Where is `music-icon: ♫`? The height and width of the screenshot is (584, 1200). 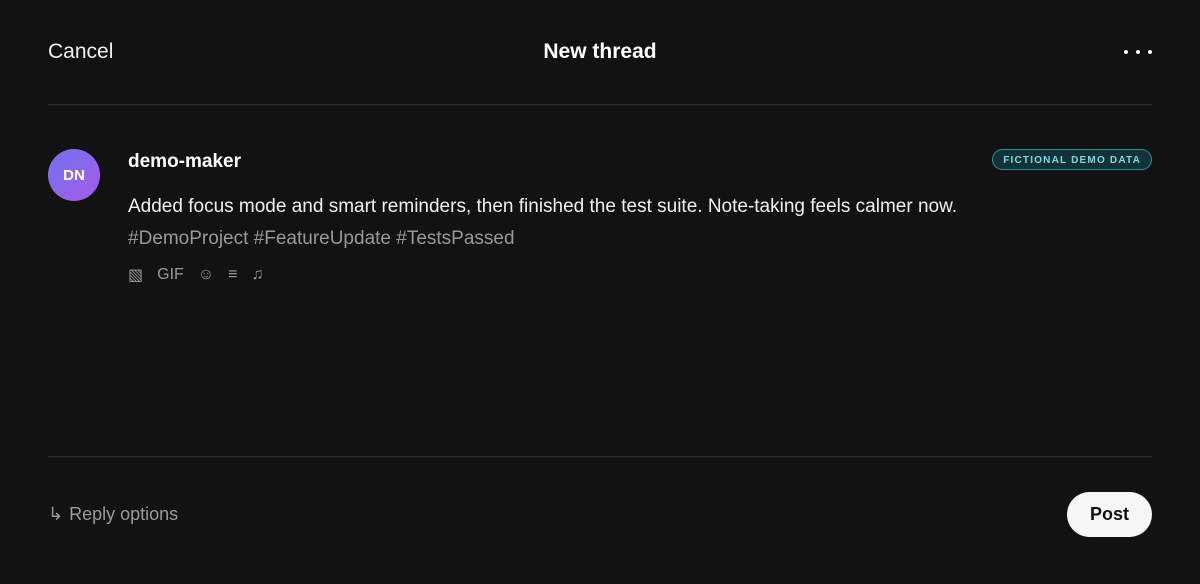 music-icon: ♫ is located at coordinates (257, 275).